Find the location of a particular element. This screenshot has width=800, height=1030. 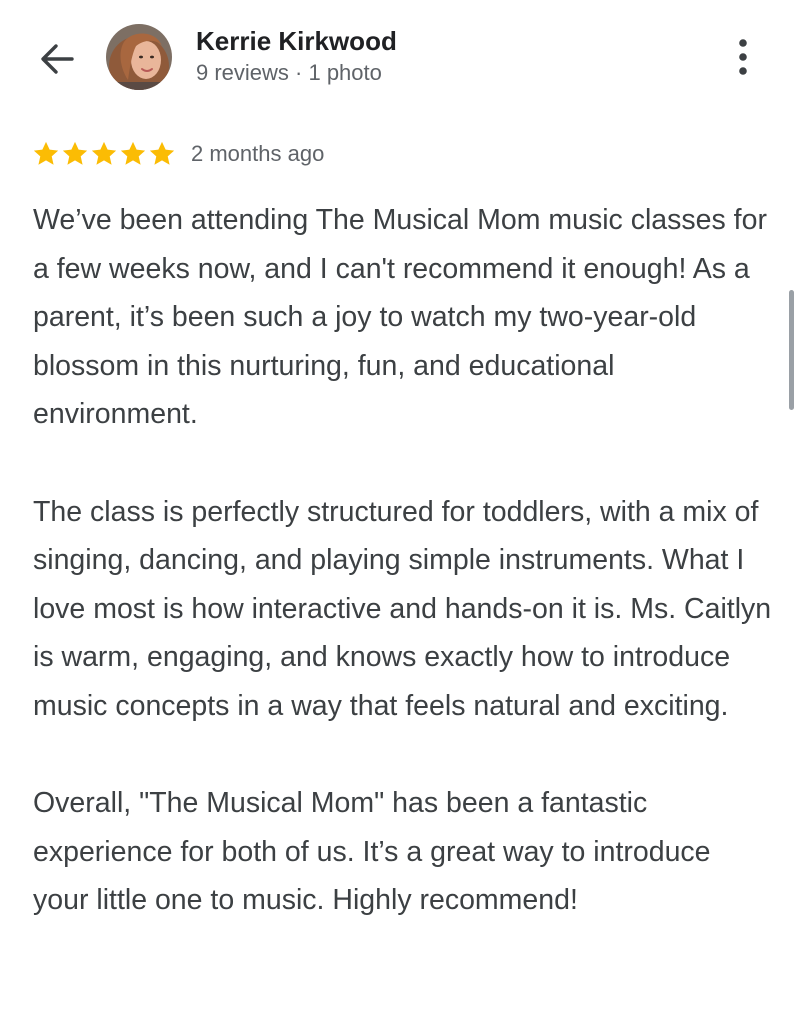

reviewer-name: Kerrie Kirkwood is located at coordinates (296, 41).